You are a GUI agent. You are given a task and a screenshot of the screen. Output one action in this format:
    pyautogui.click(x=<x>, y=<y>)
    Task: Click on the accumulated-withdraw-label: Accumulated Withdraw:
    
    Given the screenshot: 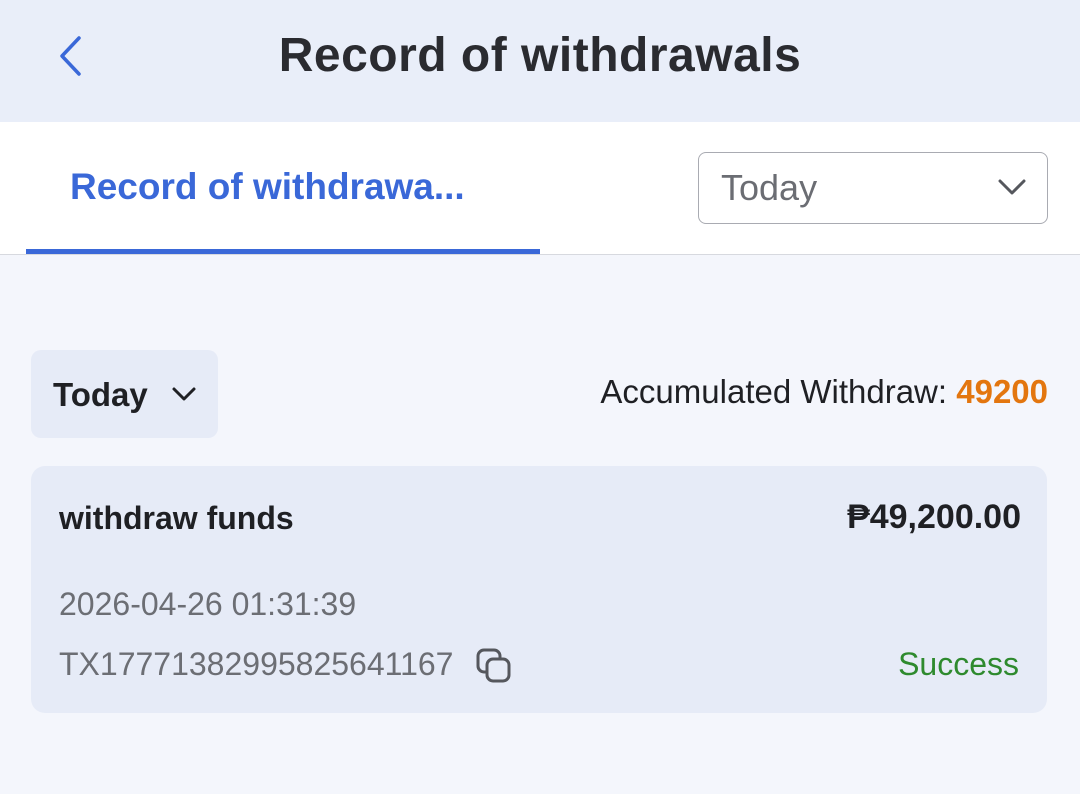 What is the action you would take?
    pyautogui.click(x=778, y=391)
    